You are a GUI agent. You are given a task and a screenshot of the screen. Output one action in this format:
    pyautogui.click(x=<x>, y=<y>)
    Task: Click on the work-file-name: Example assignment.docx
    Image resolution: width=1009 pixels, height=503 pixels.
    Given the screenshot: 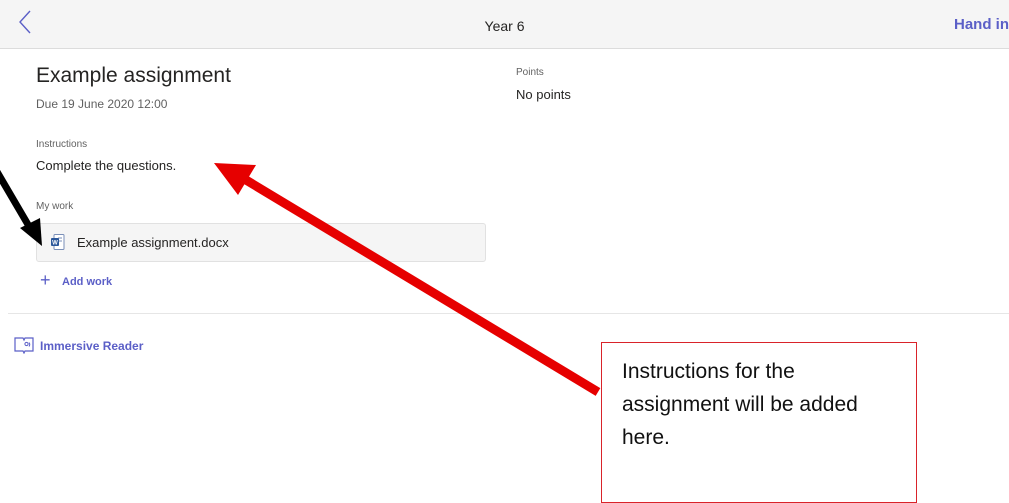 What is the action you would take?
    pyautogui.click(x=153, y=242)
    